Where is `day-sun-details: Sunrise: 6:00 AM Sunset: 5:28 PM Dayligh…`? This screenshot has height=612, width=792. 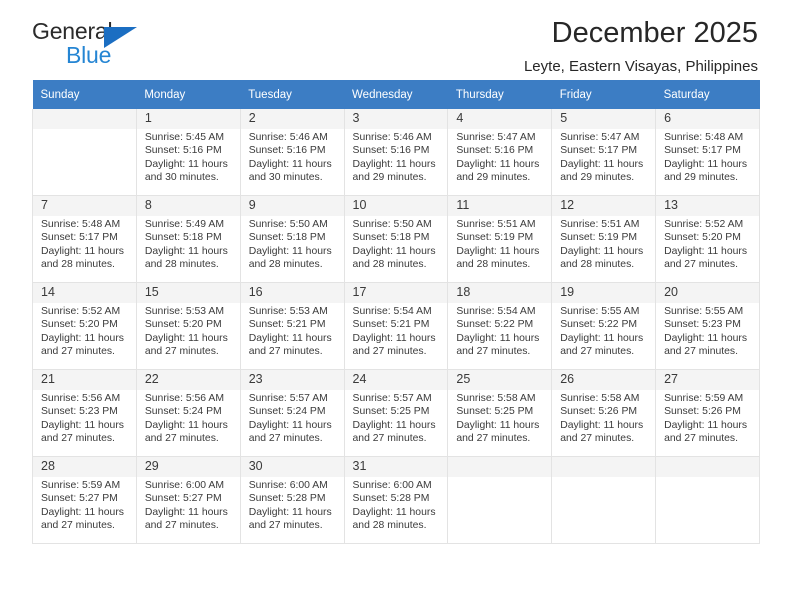
day-sun-details: Sunrise: 6:00 AM Sunset: 5:28 PM Dayligh… is located at coordinates (394, 506).